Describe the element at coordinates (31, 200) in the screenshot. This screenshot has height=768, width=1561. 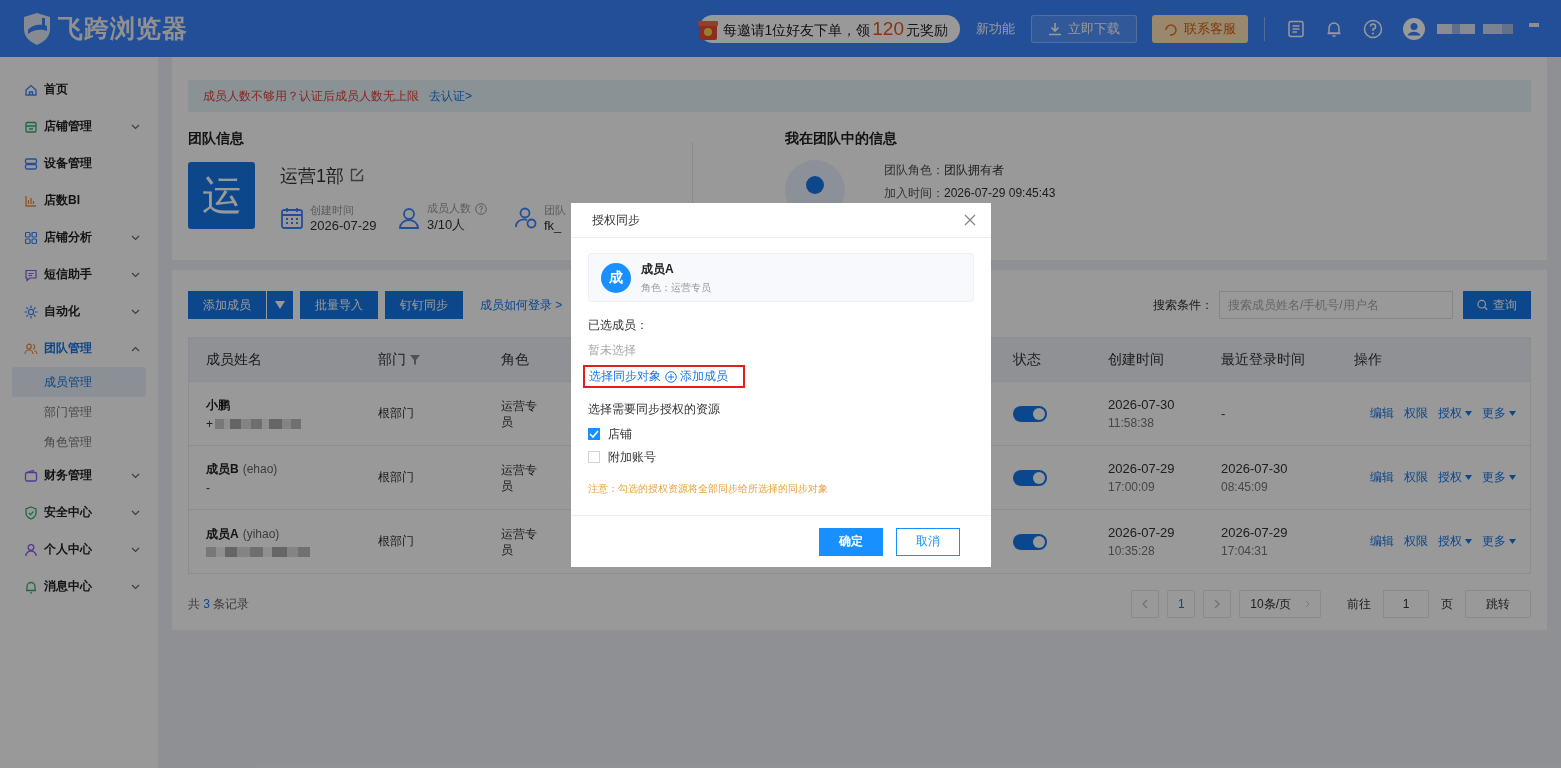
I see `bar-chart-icon` at that location.